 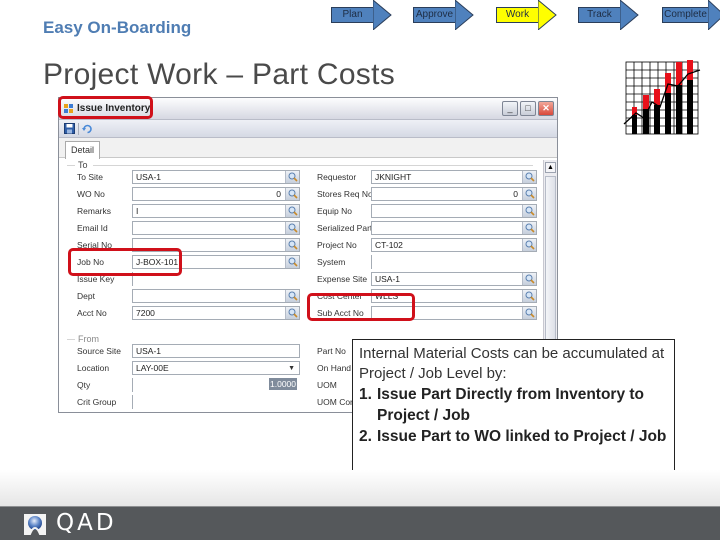 I want to click on chevron-down-icon: ▼, so click(x=291, y=369).